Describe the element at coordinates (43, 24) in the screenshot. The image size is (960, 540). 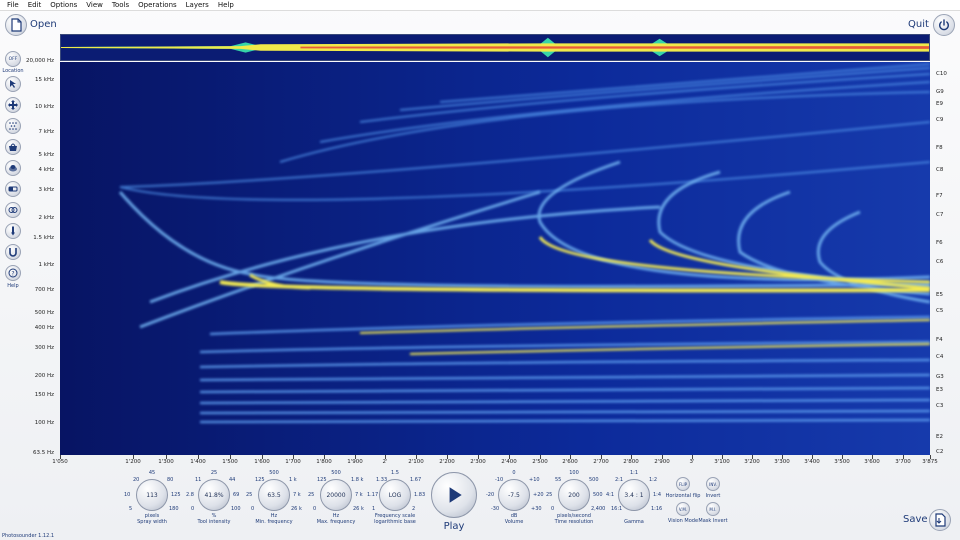
I see `open-label: Open` at that location.